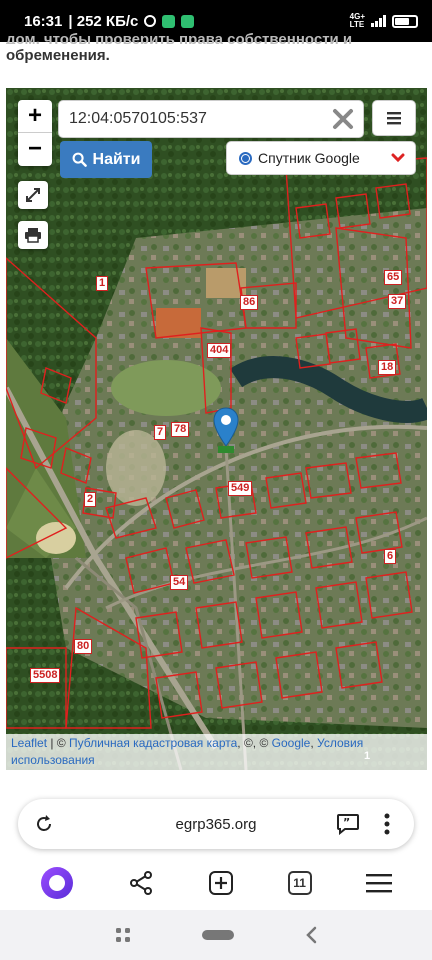  I want to click on zoom-in-button: +, so click(35, 116).